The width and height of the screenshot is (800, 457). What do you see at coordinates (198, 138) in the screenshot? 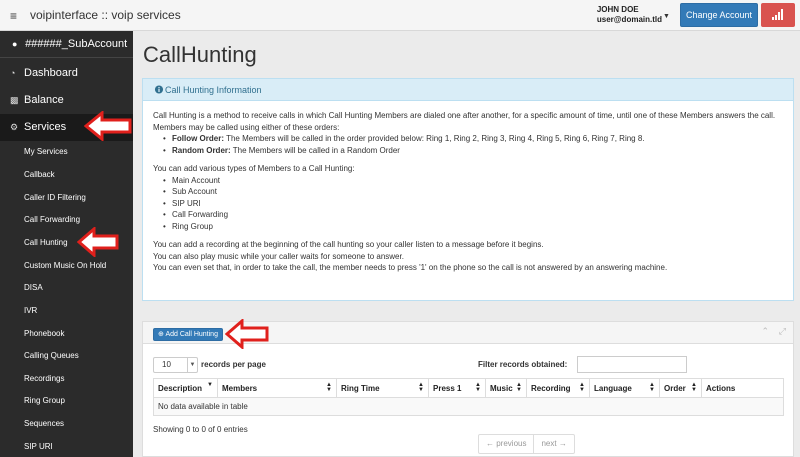
I see `follow-order-label: Follow Order:` at bounding box center [198, 138].